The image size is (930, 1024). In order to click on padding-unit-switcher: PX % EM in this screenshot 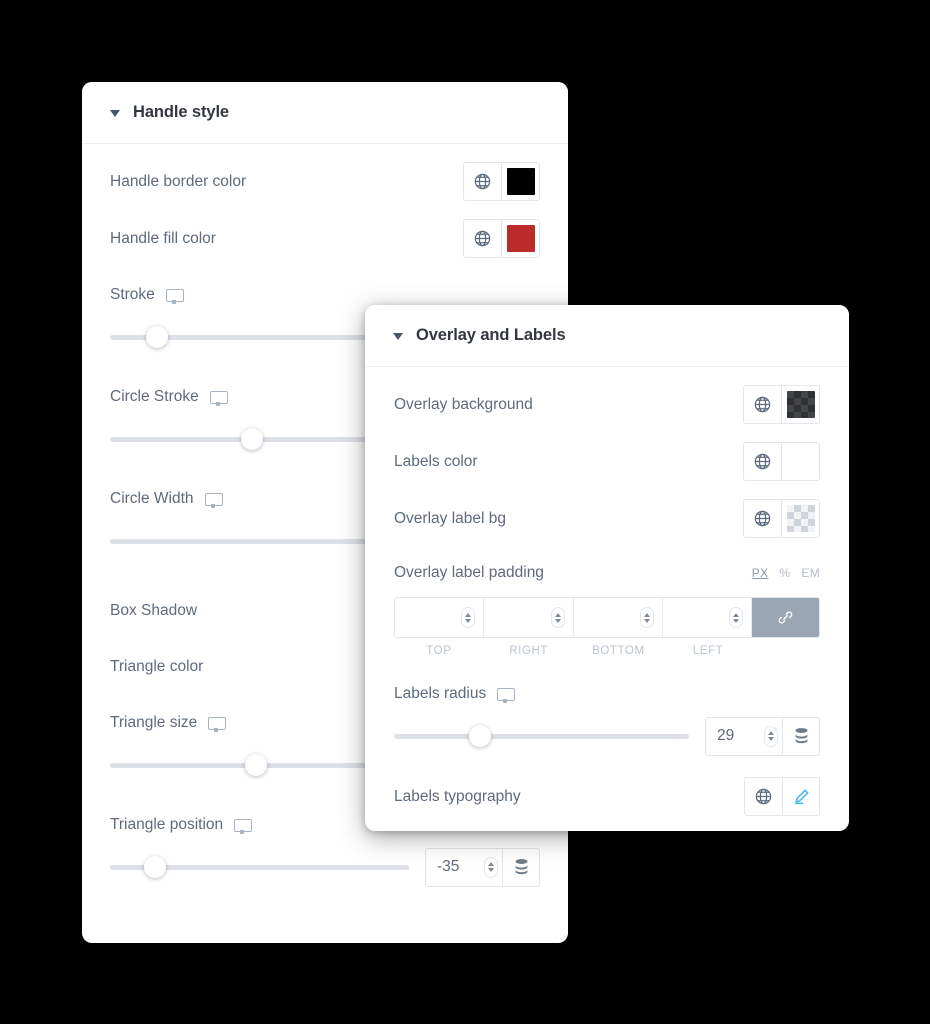, I will do `click(786, 573)`.